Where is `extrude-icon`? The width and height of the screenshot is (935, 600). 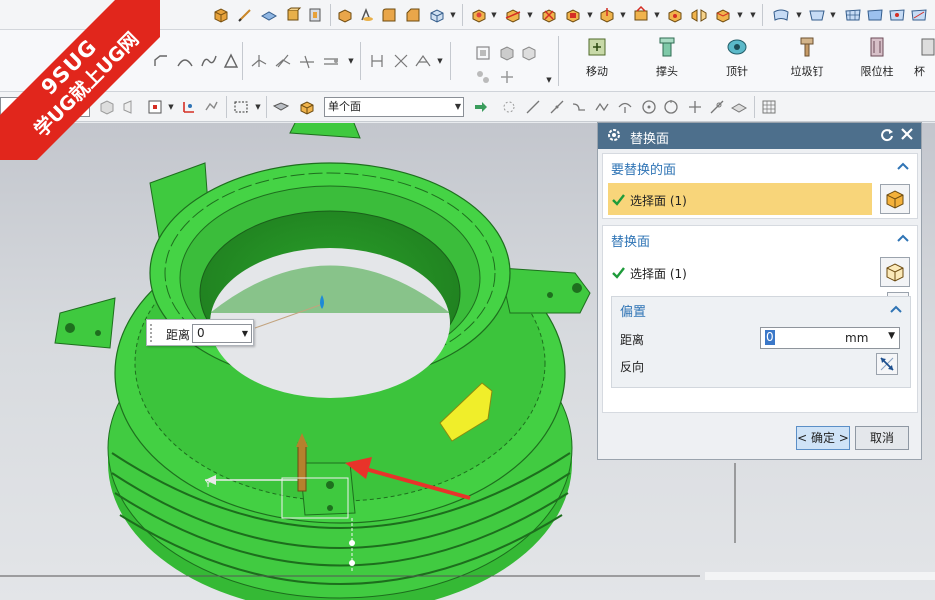 extrude-icon is located at coordinates (345, 15).